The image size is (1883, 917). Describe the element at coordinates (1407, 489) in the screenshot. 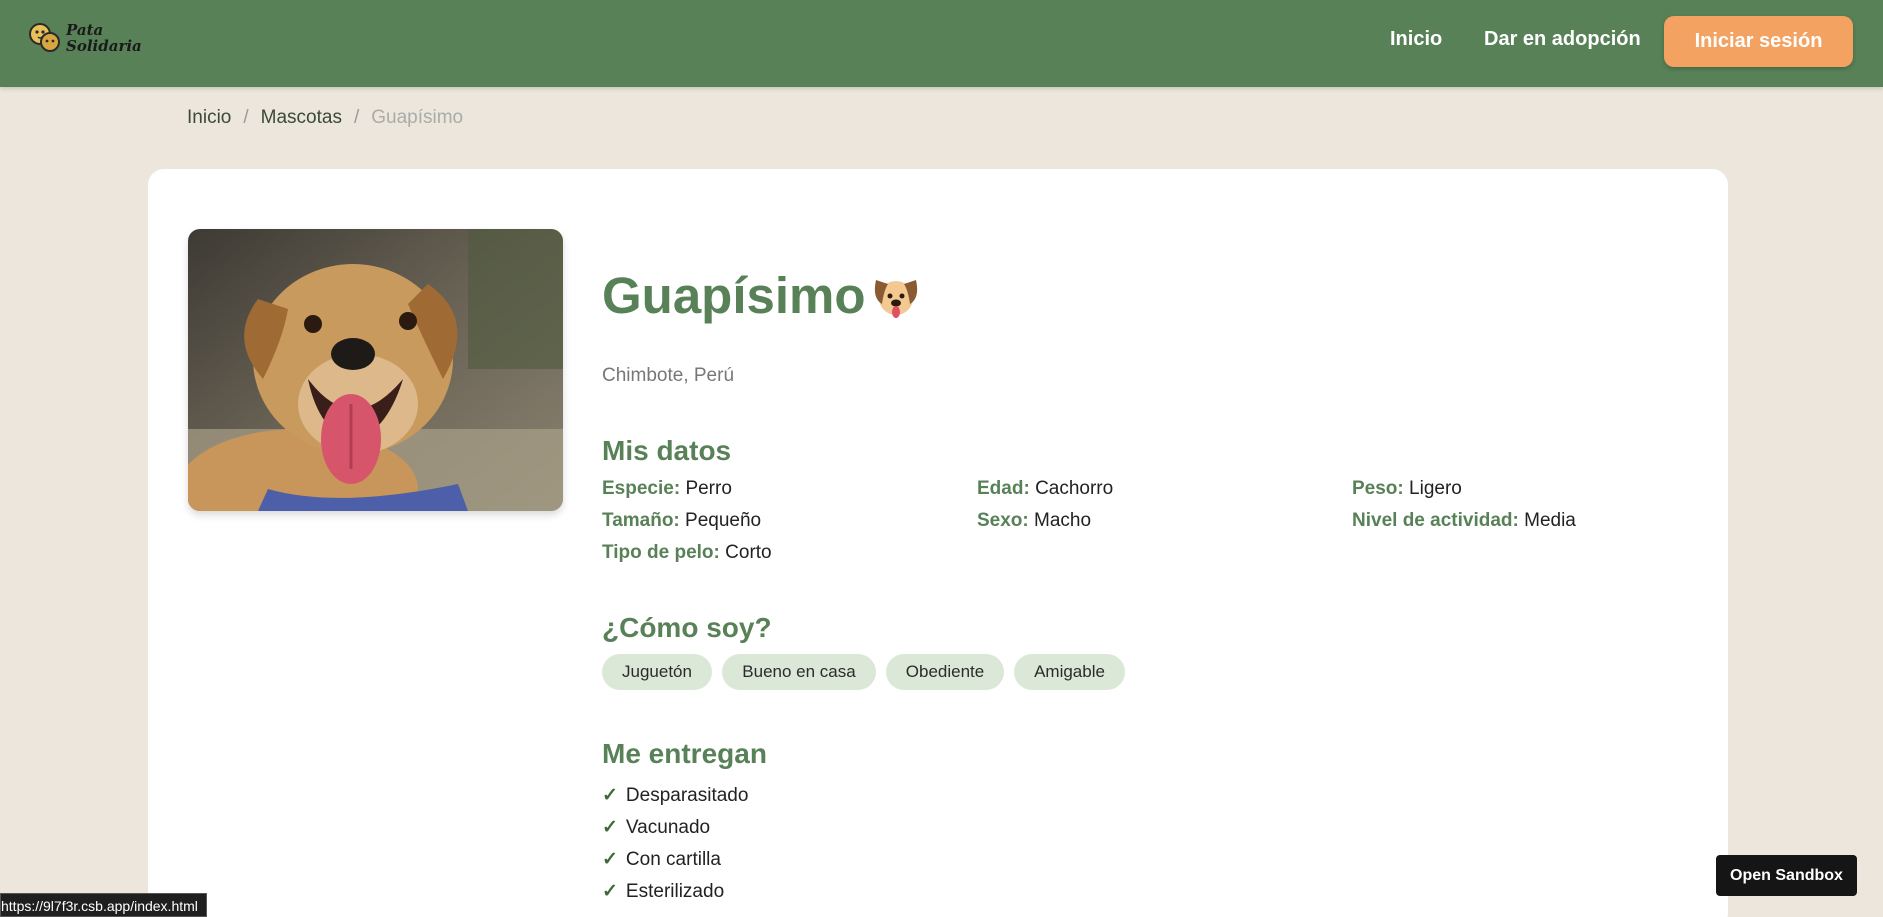

I see `field-peso: Peso: Ligero` at that location.